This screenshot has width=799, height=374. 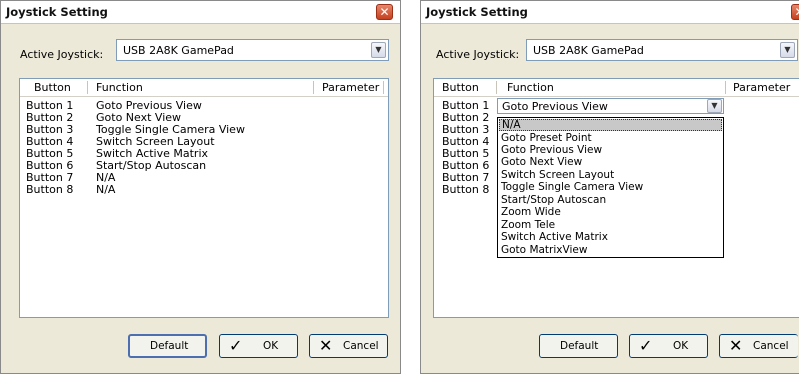 What do you see at coordinates (610, 175) in the screenshot?
I see `dropdown-option: Switch Screen Layout` at bounding box center [610, 175].